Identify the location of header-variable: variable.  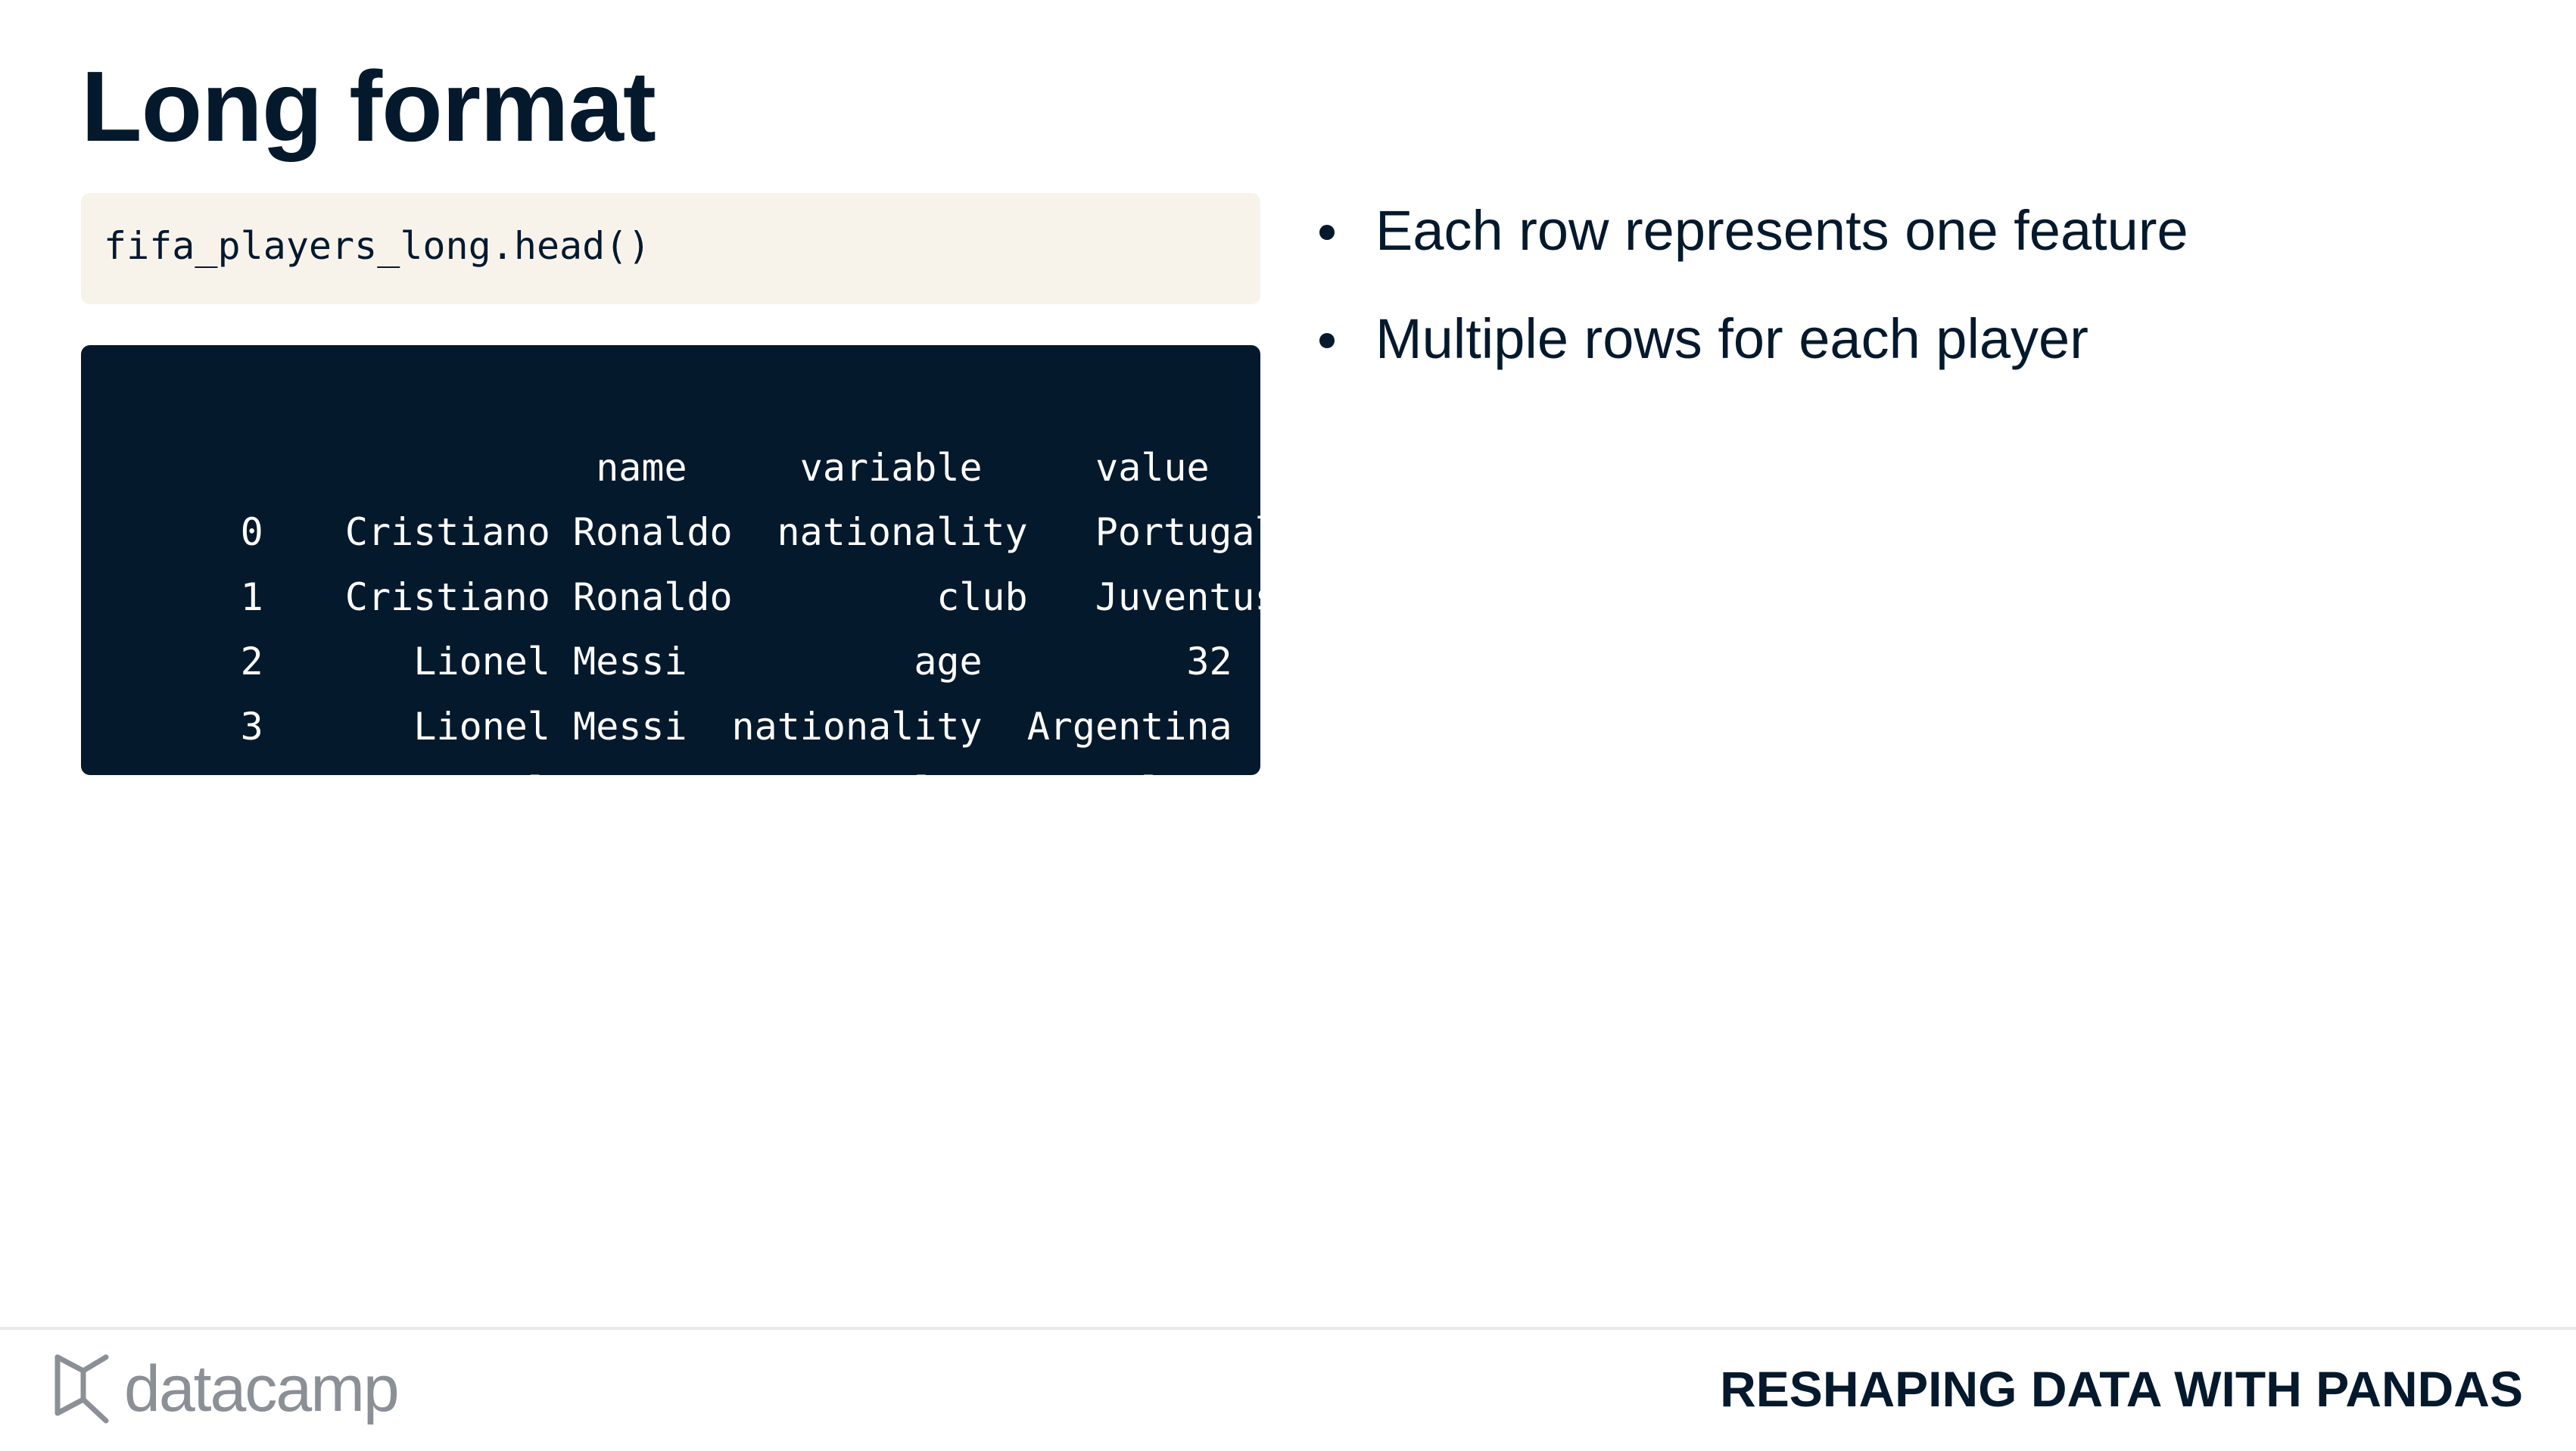
(891, 467).